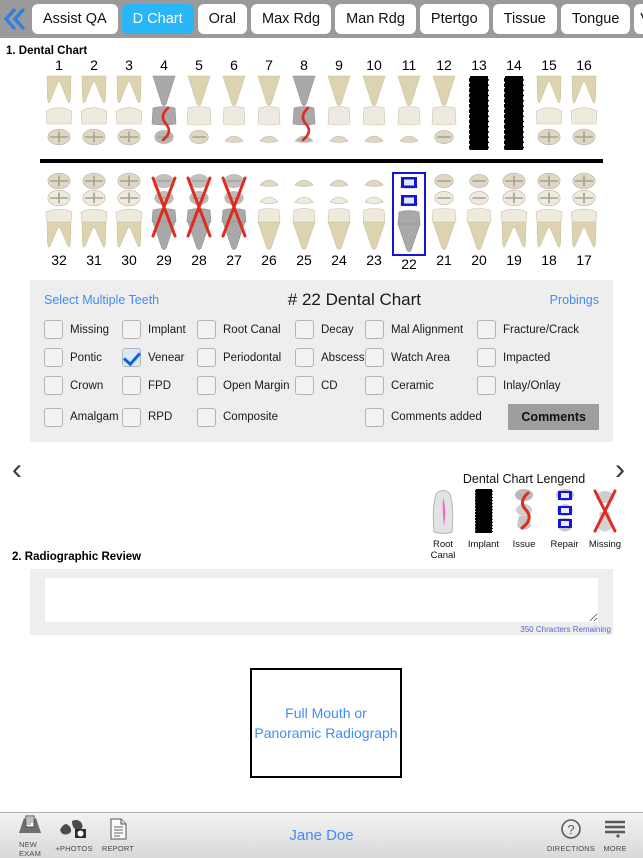 This screenshot has height=858, width=643. What do you see at coordinates (131, 357) in the screenshot?
I see `checkbox-checked-icon` at bounding box center [131, 357].